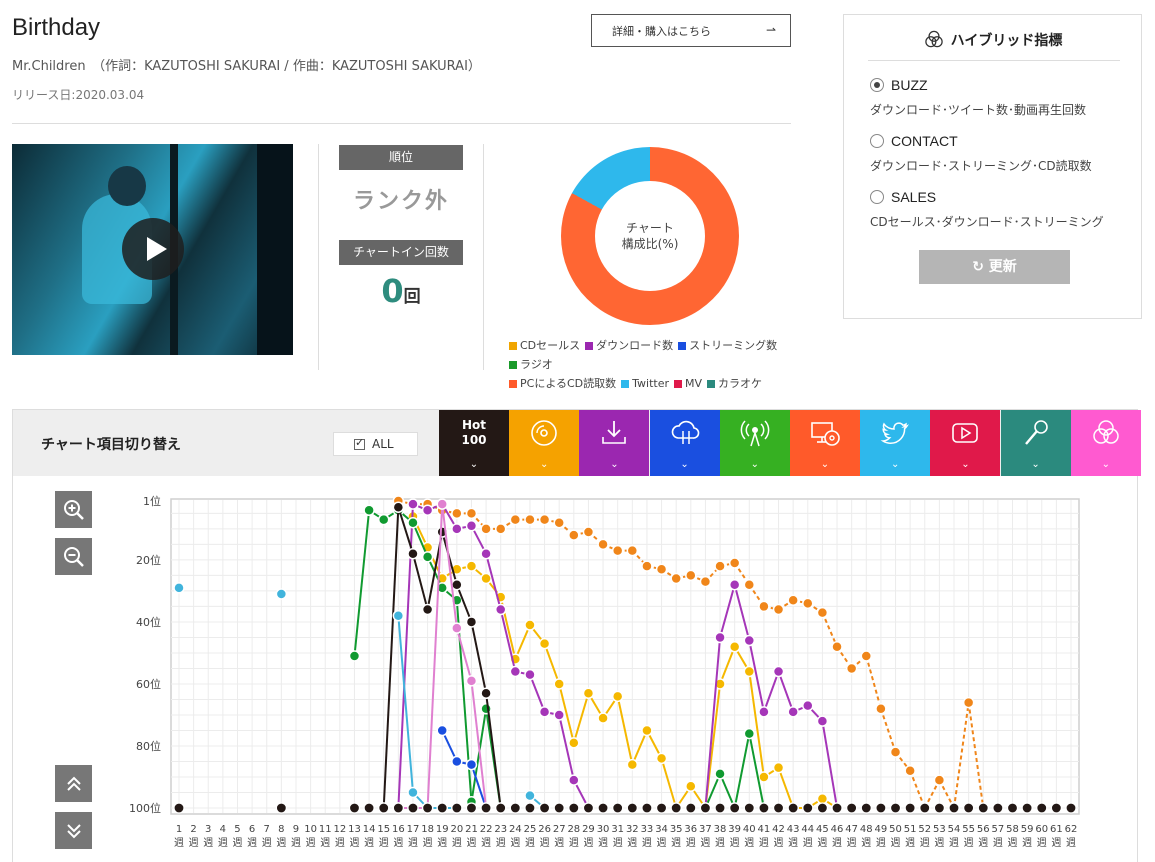 The height and width of the screenshot is (862, 1155). What do you see at coordinates (267, 829) in the screenshot?
I see `x-tick-label: 7` at bounding box center [267, 829].